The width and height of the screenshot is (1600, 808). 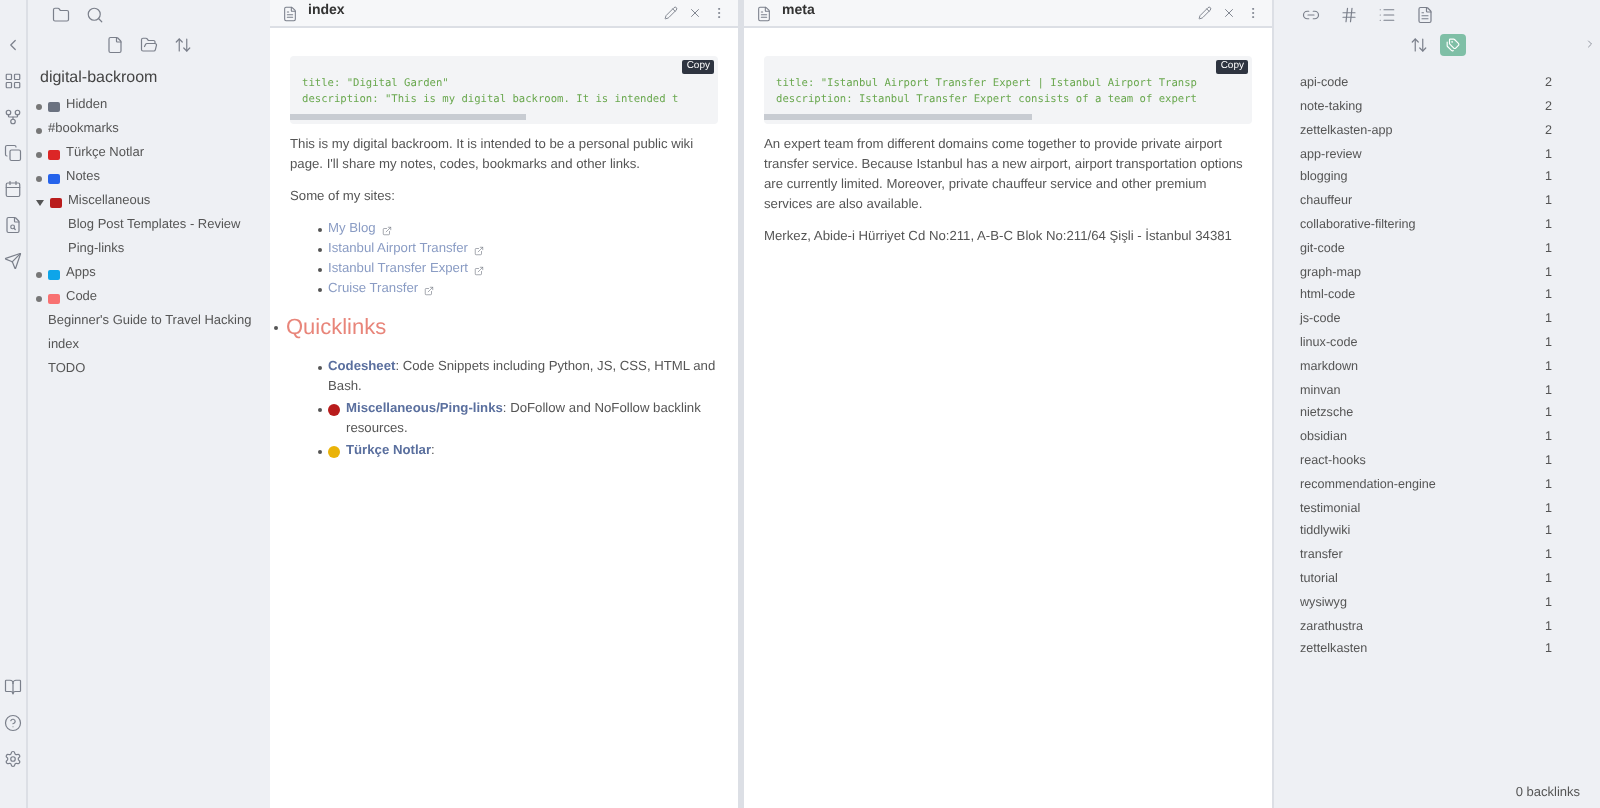 What do you see at coordinates (13, 81) in the screenshot?
I see `grid-icon` at bounding box center [13, 81].